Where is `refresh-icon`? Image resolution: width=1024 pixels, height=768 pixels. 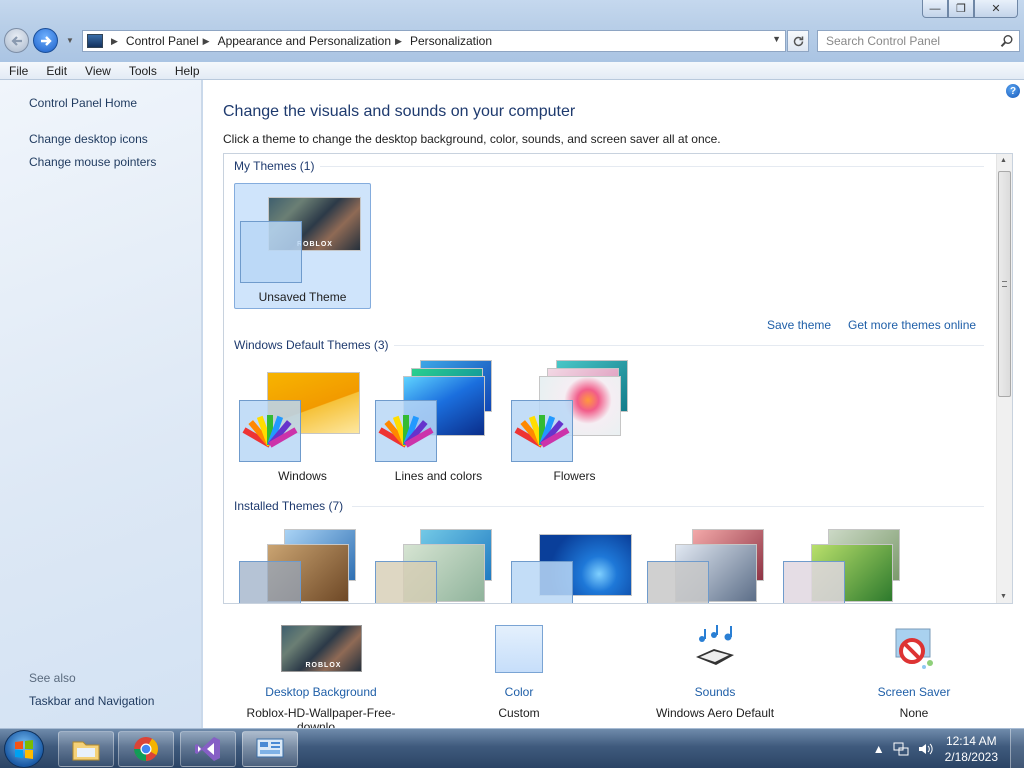
refresh-icon is located at coordinates (798, 41).